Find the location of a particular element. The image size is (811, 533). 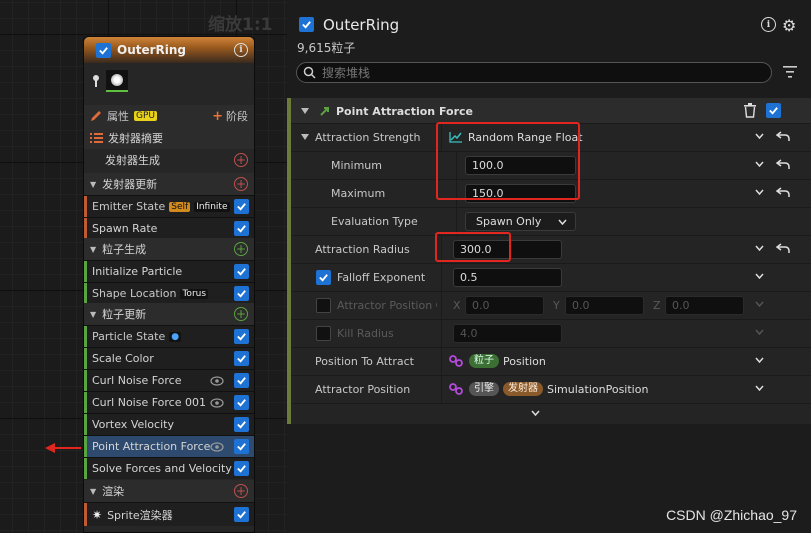

gpu-tag: GPU is located at coordinates (145, 116).